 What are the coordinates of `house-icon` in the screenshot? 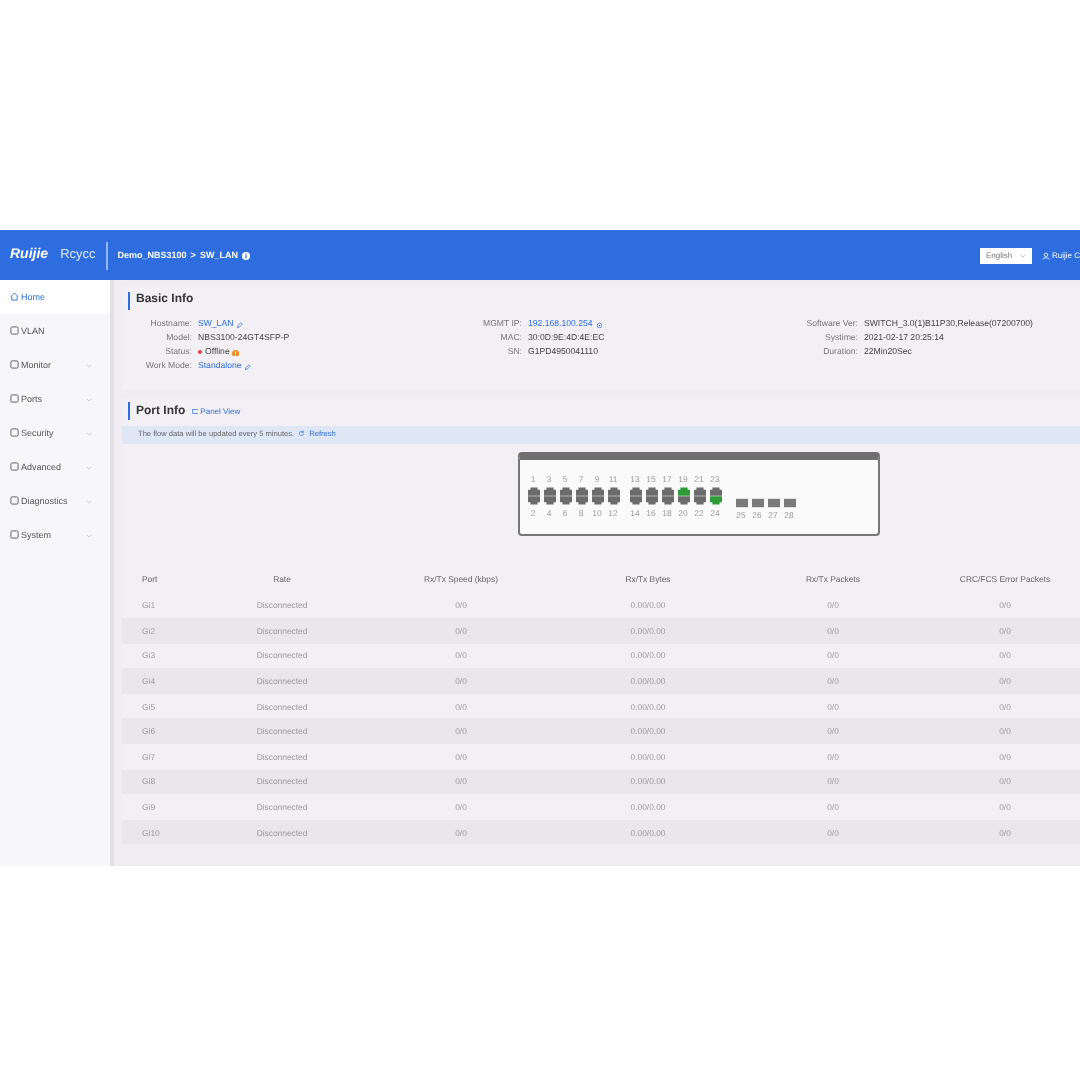 It's located at (14, 297).